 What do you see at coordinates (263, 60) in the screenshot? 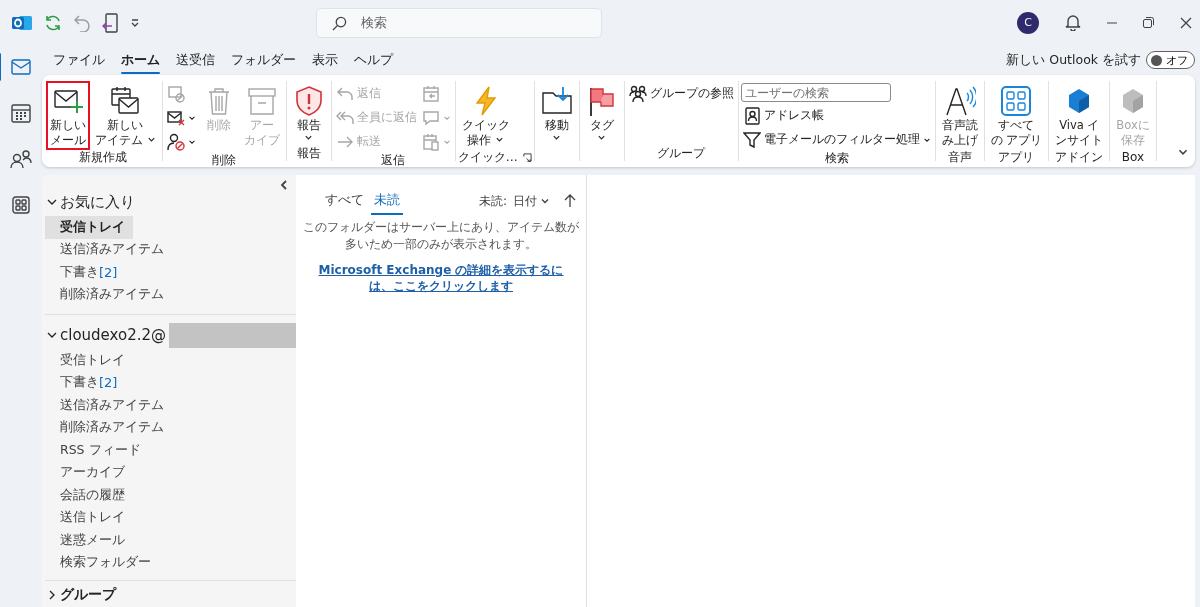
I see `menu-tab: フォルダー` at bounding box center [263, 60].